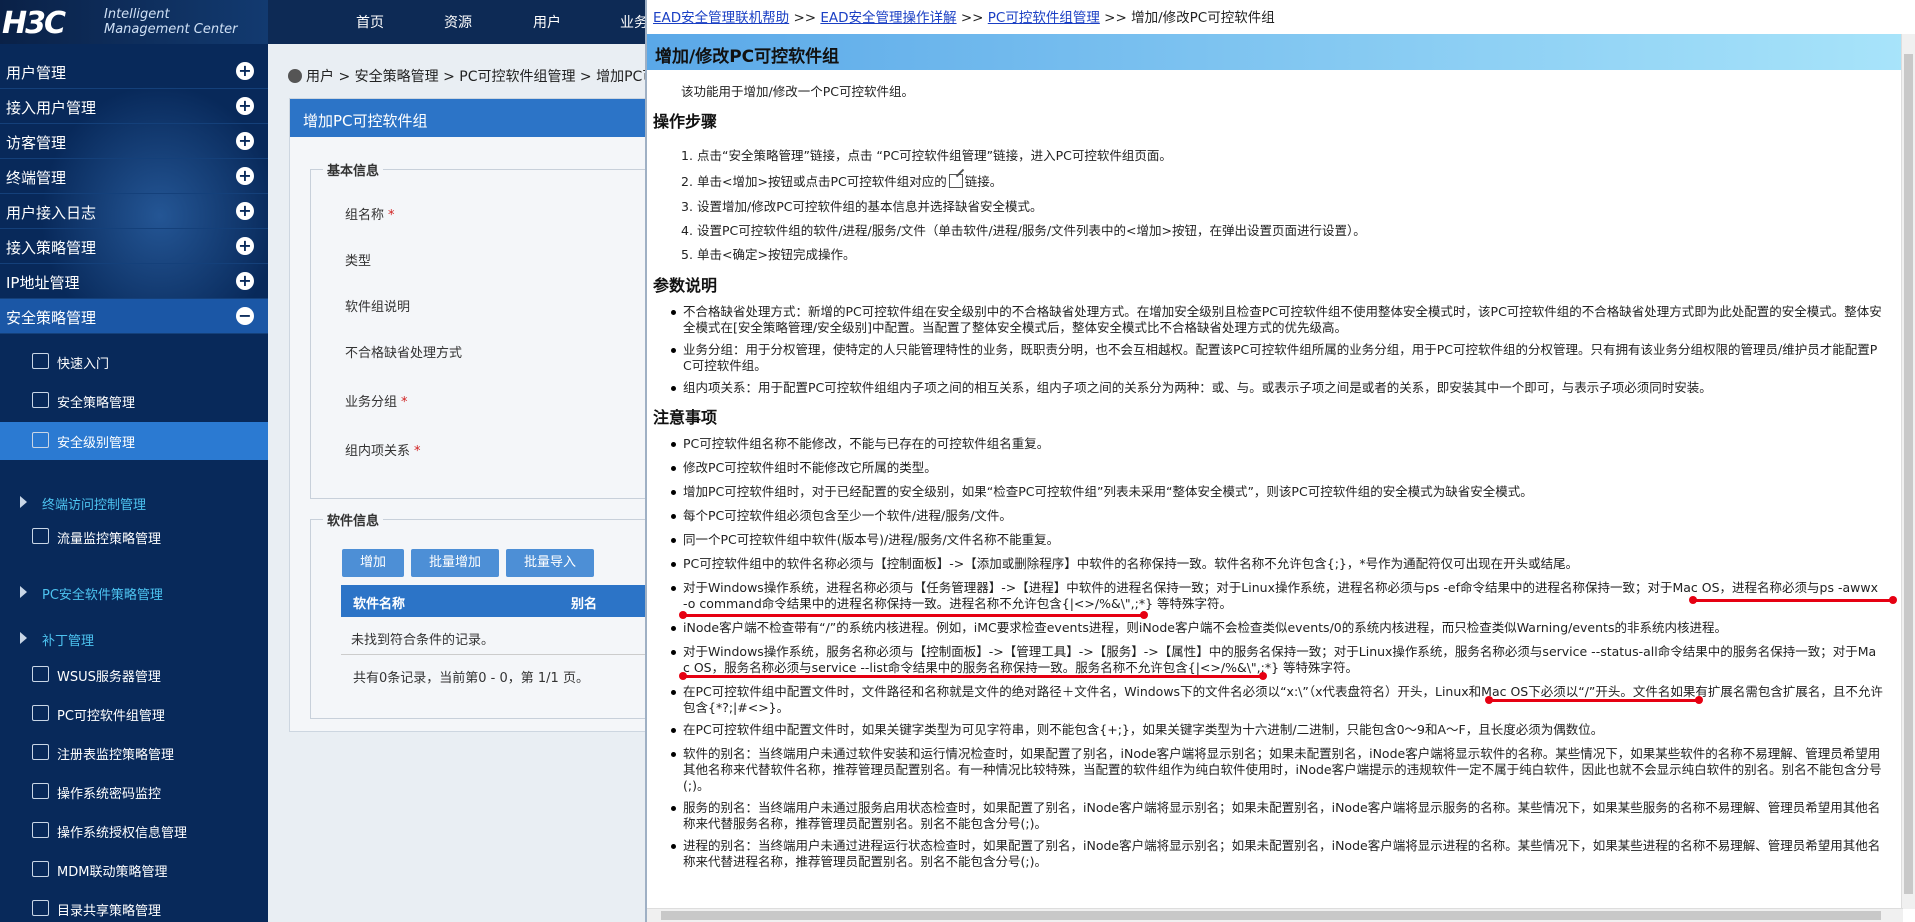  I want to click on col-software-name: 软件名称, so click(379, 602).